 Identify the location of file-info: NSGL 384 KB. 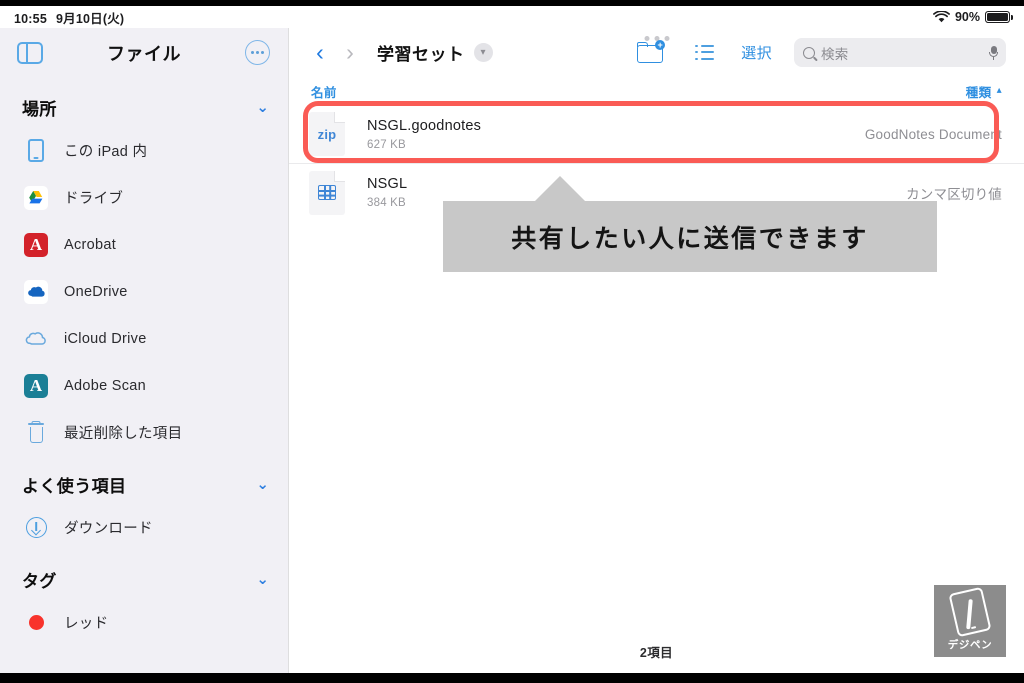
(387, 192).